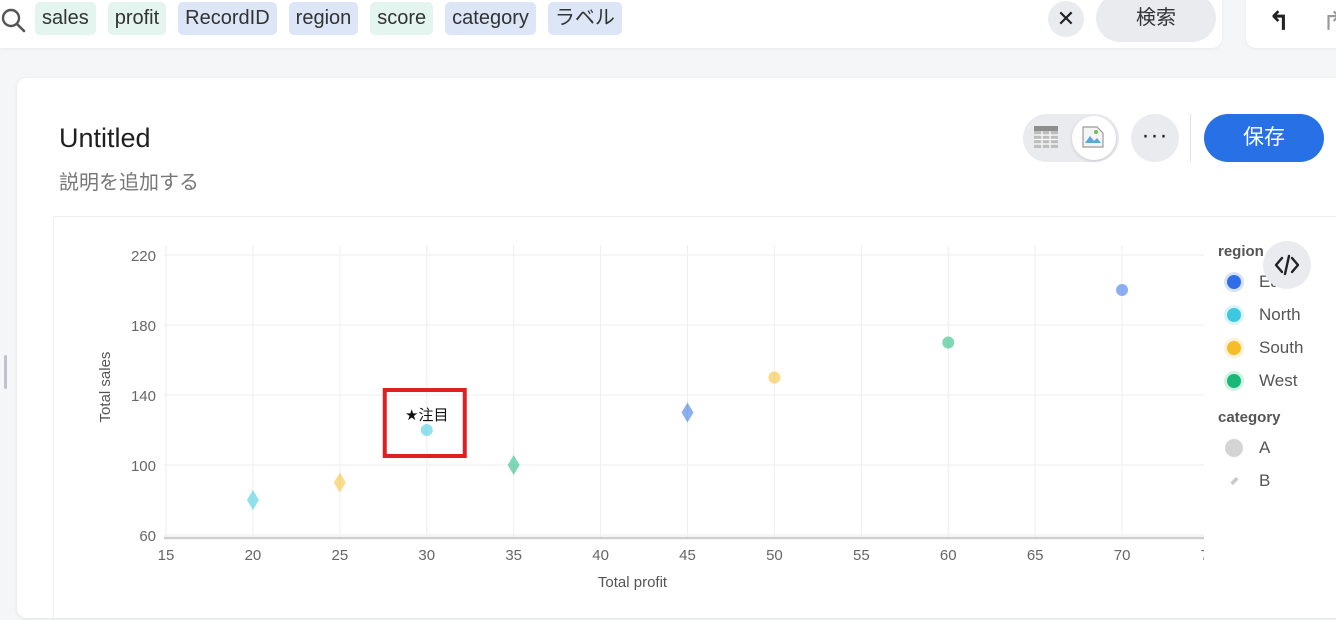  I want to click on x-tick-label: 60, so click(948, 555).